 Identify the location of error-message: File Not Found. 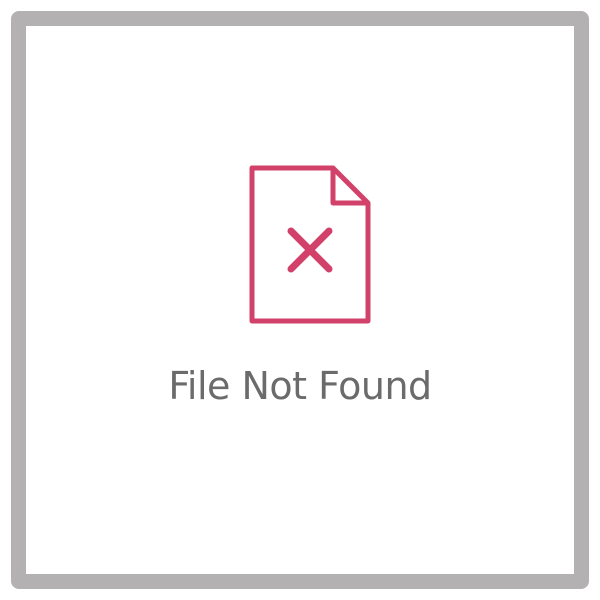
(300, 386).